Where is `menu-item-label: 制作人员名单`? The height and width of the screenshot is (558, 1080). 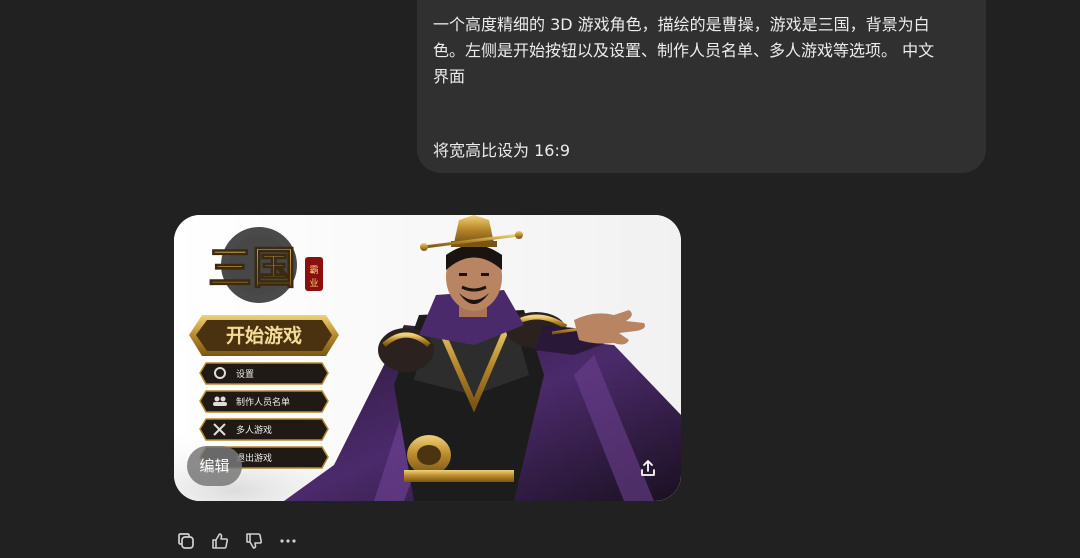 menu-item-label: 制作人员名单 is located at coordinates (263, 402).